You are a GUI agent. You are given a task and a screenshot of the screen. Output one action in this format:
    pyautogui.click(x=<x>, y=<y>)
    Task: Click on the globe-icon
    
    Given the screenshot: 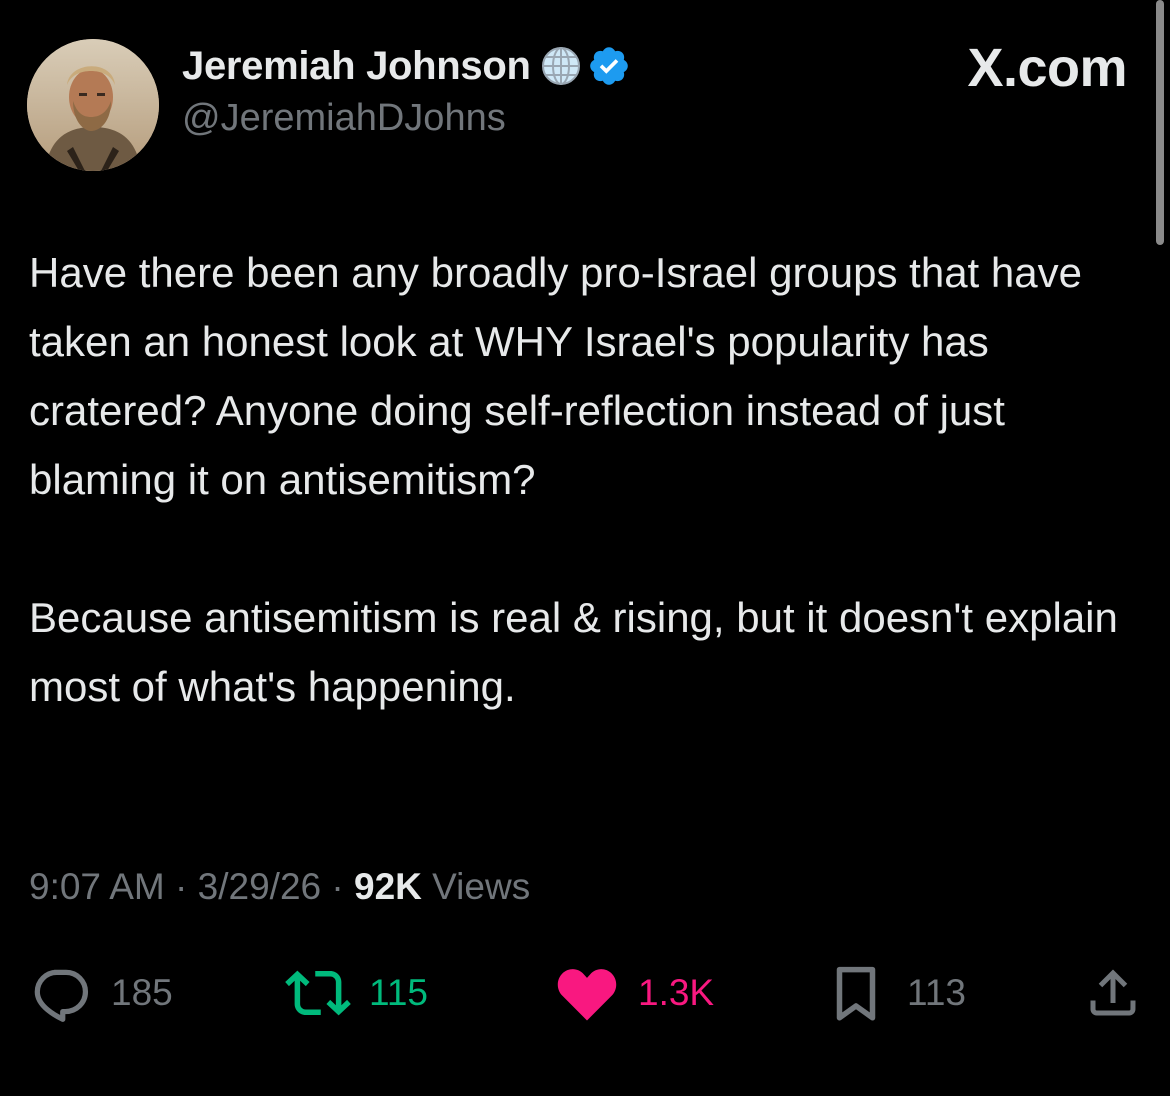 What is the action you would take?
    pyautogui.click(x=561, y=66)
    